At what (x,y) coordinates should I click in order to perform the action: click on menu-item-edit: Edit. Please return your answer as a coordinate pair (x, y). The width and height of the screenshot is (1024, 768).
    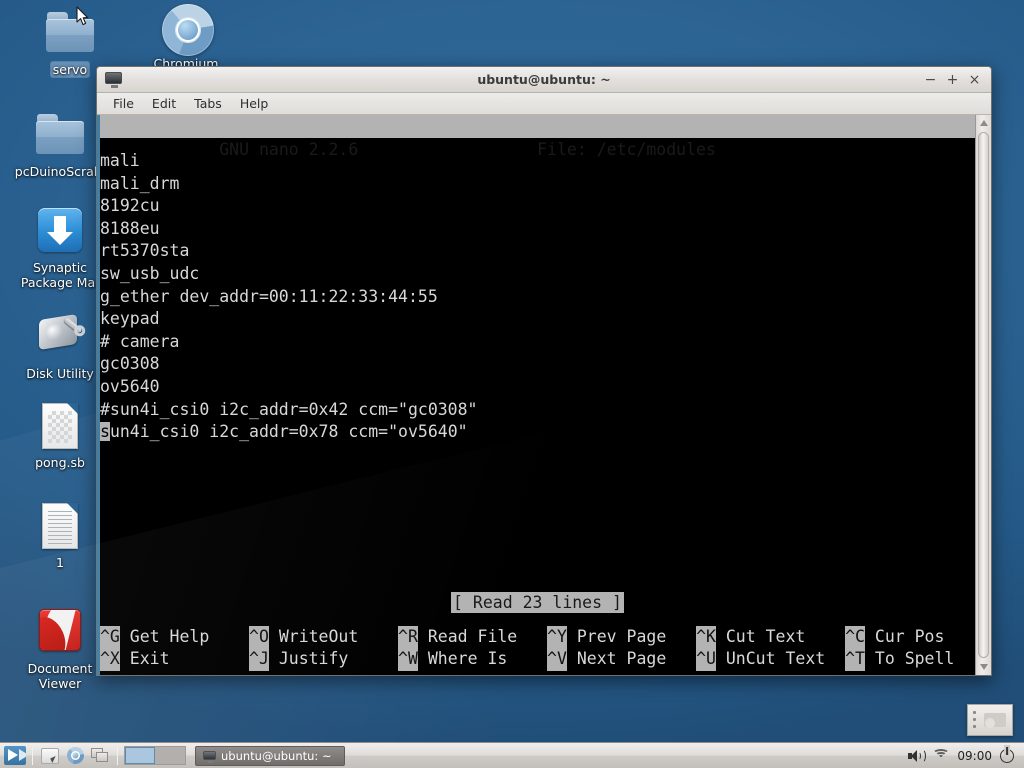
    Looking at the image, I should click on (164, 103).